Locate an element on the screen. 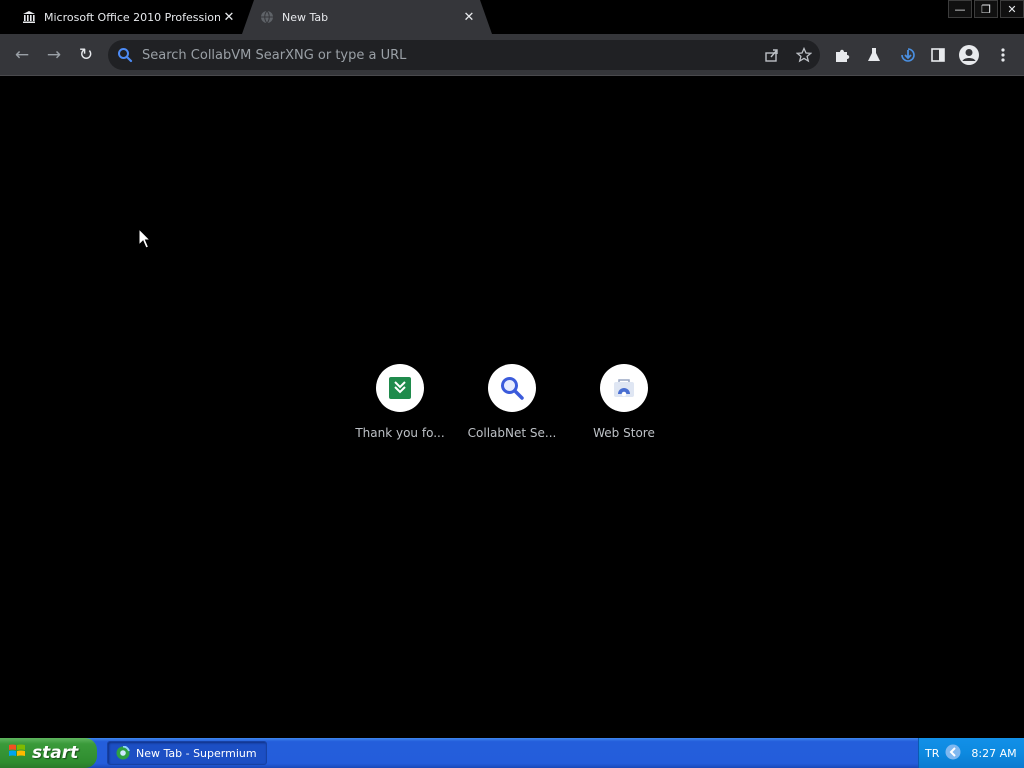 The width and height of the screenshot is (1024, 768). start-button: start is located at coordinates (48, 753).